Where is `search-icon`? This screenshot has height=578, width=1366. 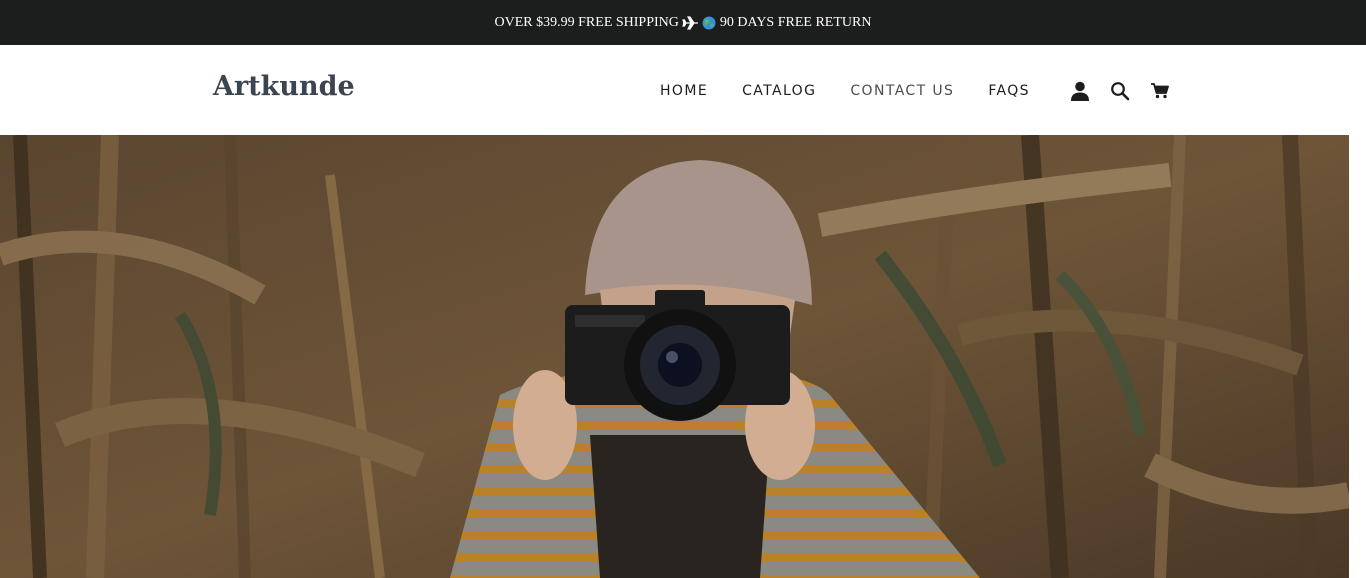 search-icon is located at coordinates (1120, 91).